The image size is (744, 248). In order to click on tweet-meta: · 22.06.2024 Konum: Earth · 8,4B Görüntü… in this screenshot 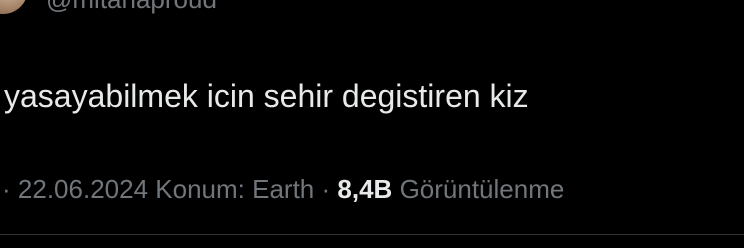, I will do `click(283, 189)`.